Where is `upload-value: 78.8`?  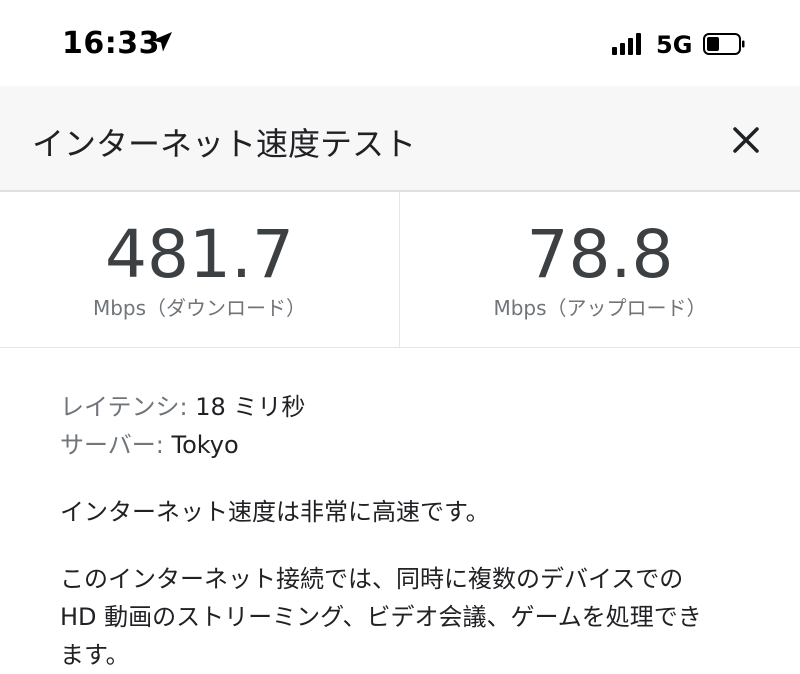
upload-value: 78.8 is located at coordinates (600, 254).